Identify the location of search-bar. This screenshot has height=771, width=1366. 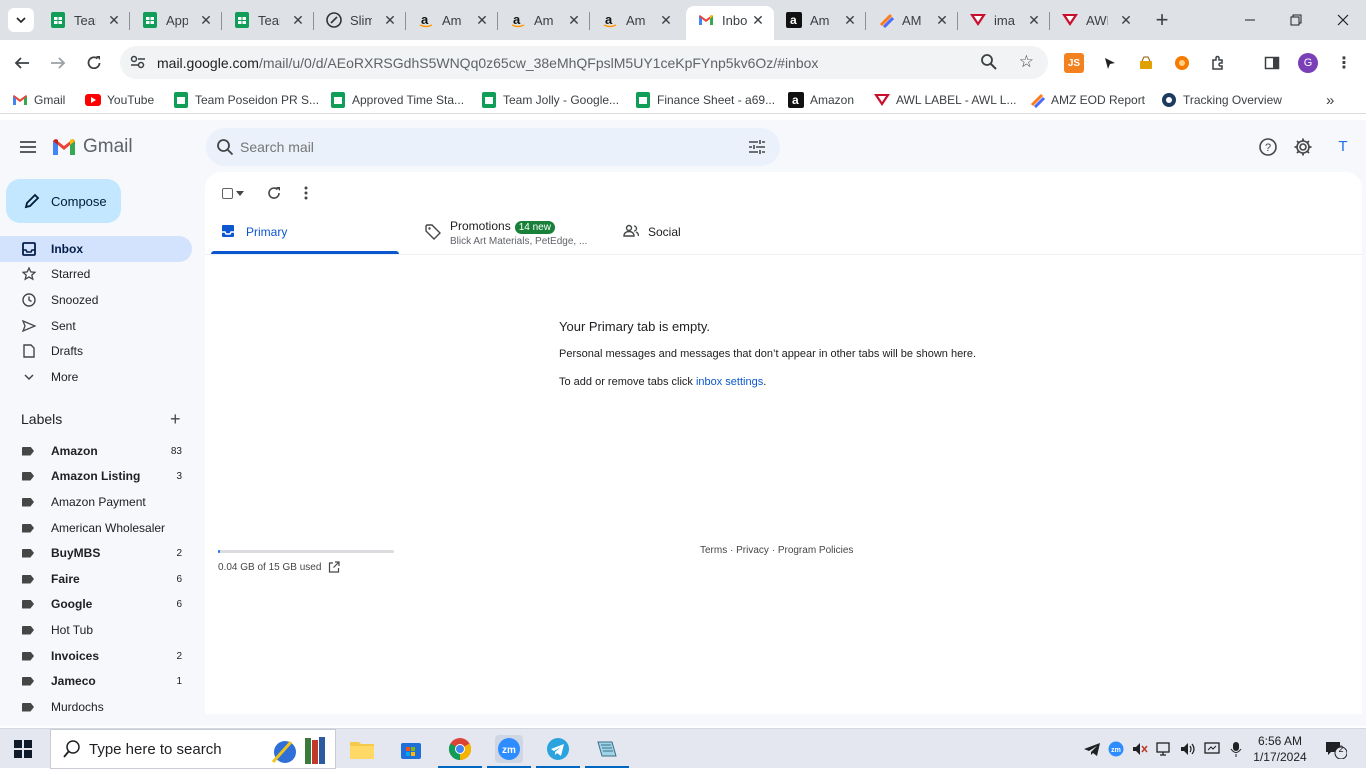
(493, 147).